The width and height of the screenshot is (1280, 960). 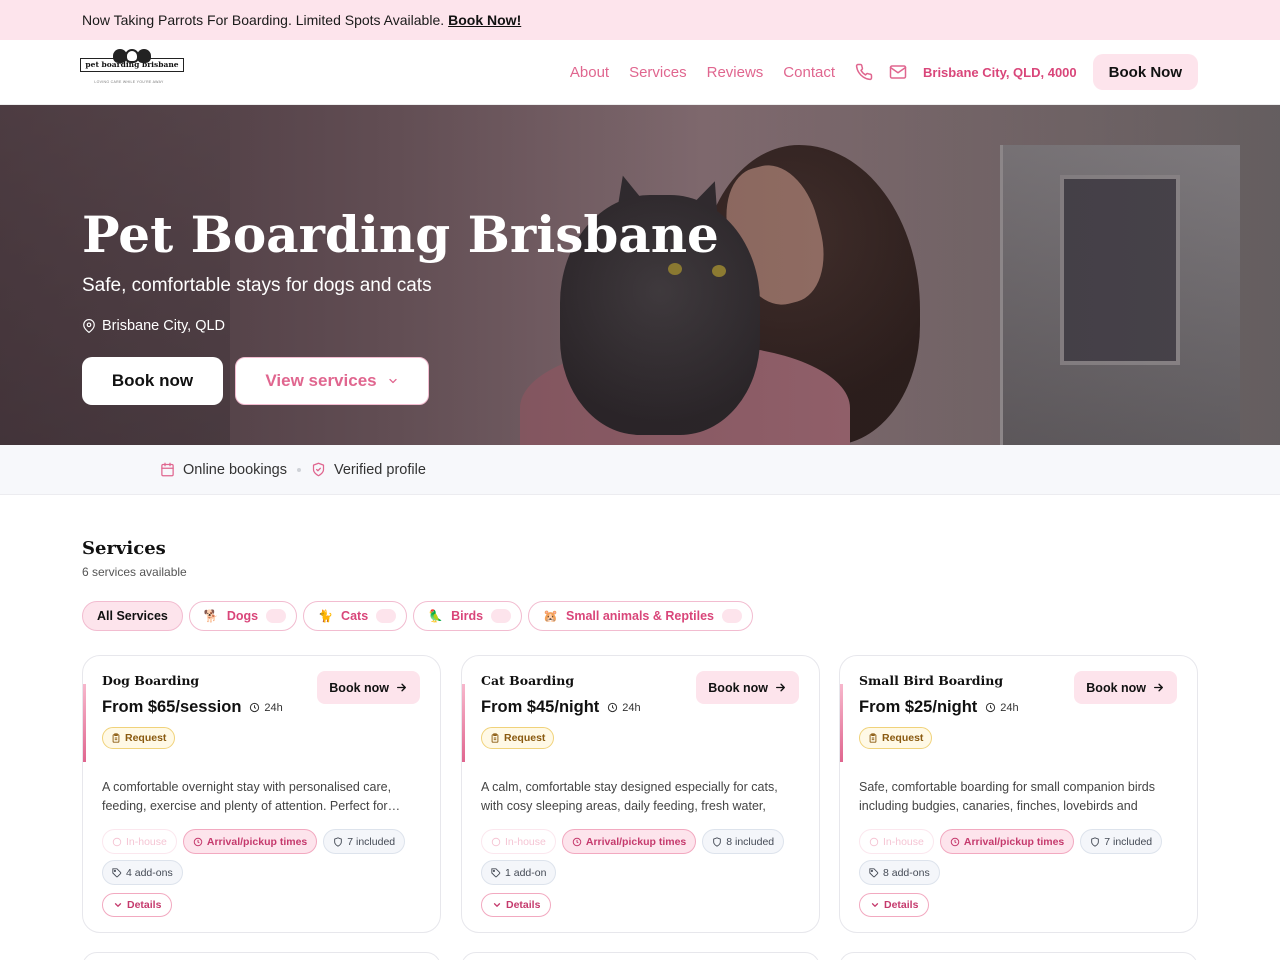 I want to click on filter-label: Birds, so click(x=467, y=616).